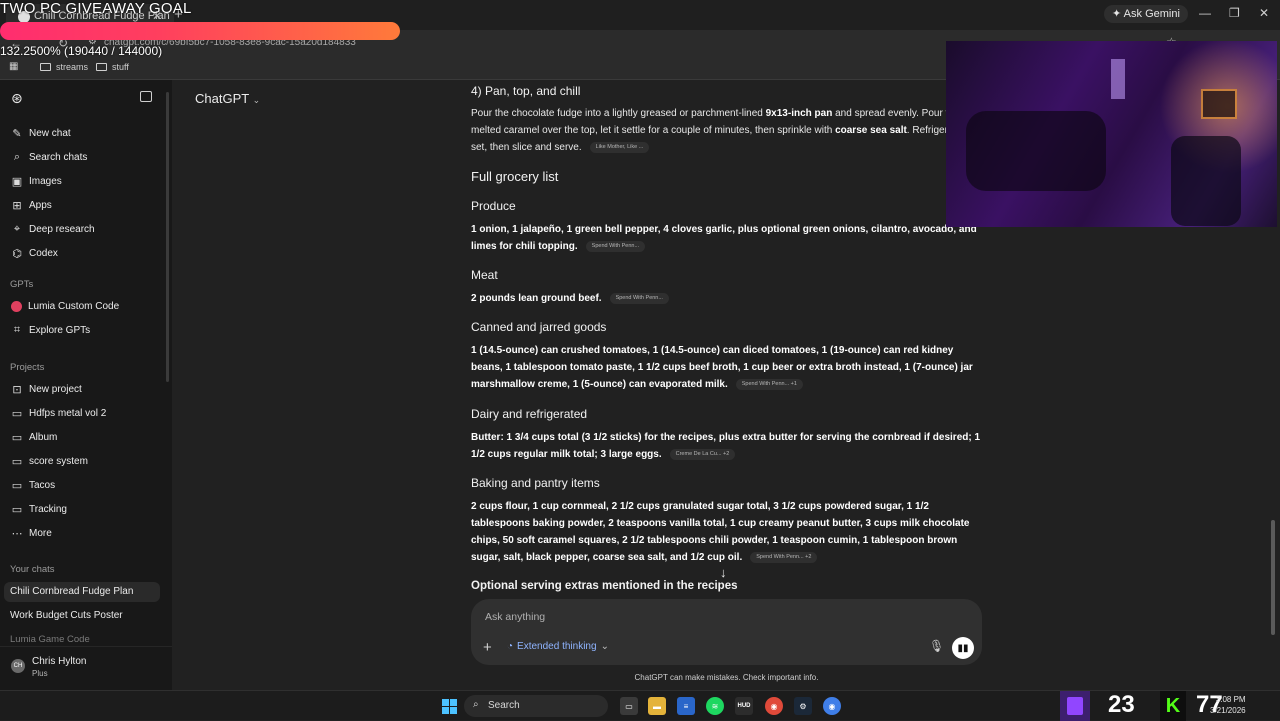  What do you see at coordinates (82, 306) in the screenshot?
I see `sidebar-item-lumia-custom-code: Lumia Custom Code` at bounding box center [82, 306].